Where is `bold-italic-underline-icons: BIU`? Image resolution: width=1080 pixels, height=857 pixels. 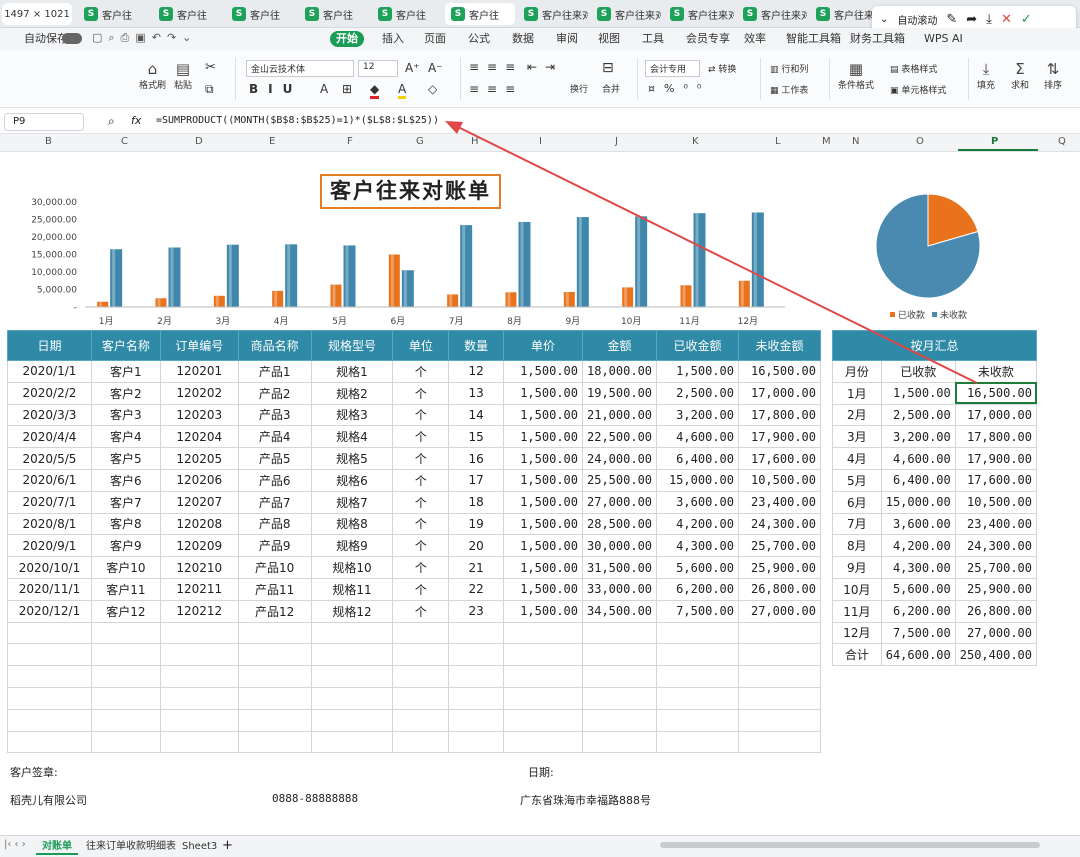
bold-italic-underline-icons: BIU is located at coordinates (275, 89).